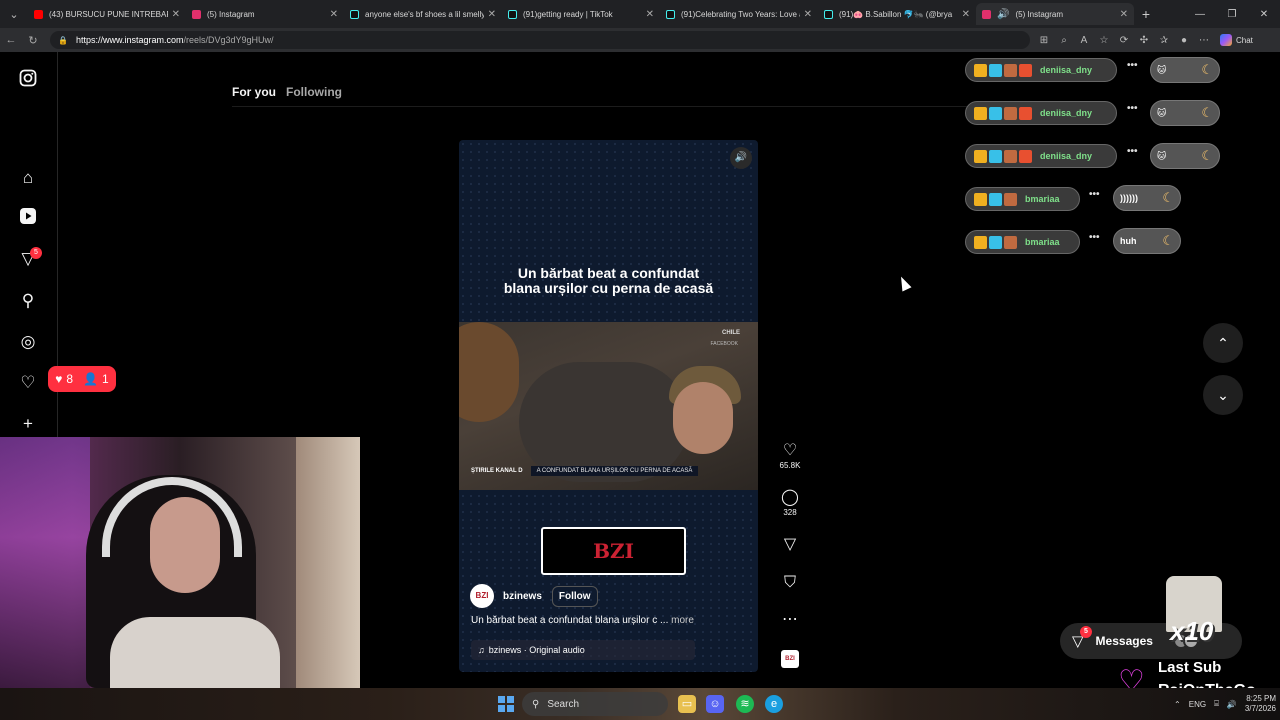 Image resolution: width=1280 pixels, height=720 pixels. What do you see at coordinates (1164, 40) in the screenshot?
I see `favorites-icon: ✰` at bounding box center [1164, 40].